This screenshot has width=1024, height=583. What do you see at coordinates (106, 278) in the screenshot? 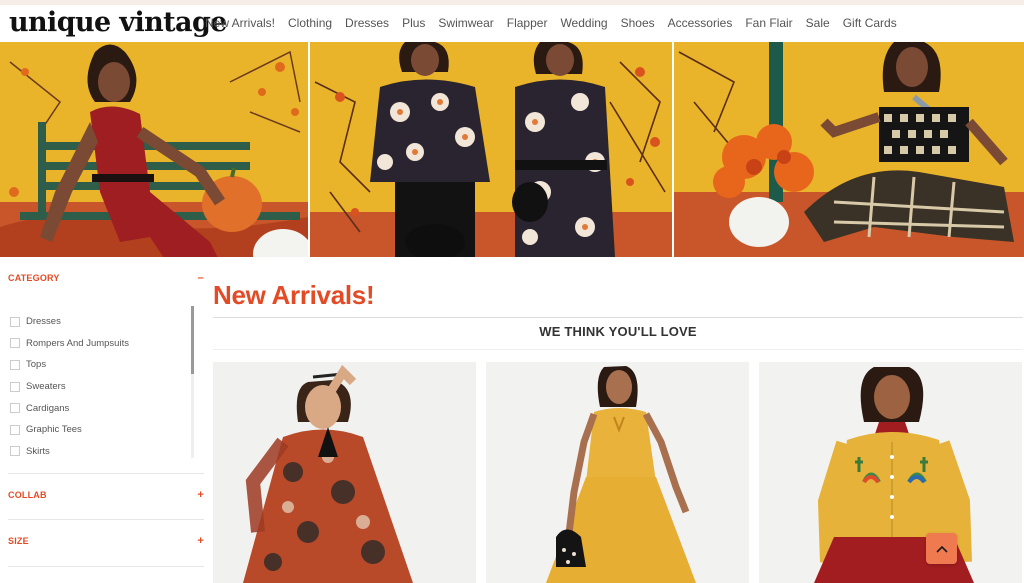
I see `filter-category-header: CATEGORY –` at bounding box center [106, 278].